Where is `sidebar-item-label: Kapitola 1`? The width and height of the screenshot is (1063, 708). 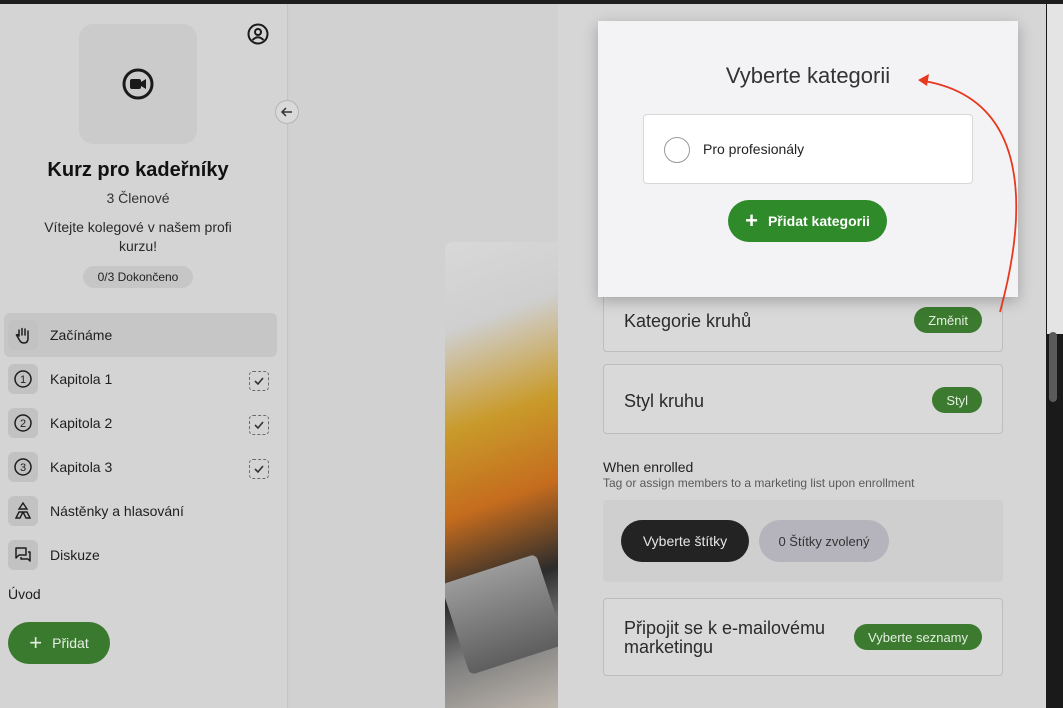
sidebar-item-label: Kapitola 1 is located at coordinates (81, 379).